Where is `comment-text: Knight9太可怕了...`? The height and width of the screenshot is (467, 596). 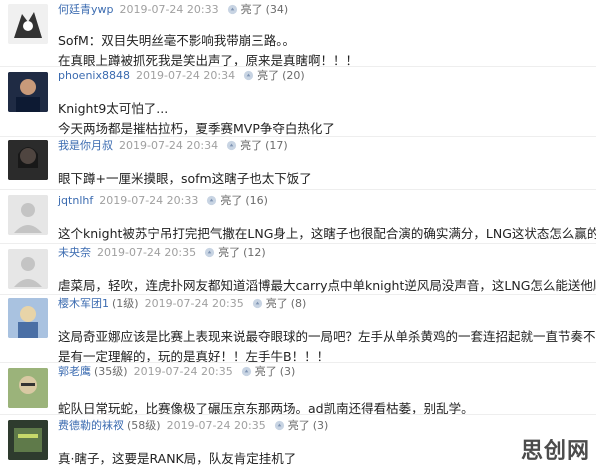
comment-text: Knight9太可怕了... is located at coordinates (113, 108).